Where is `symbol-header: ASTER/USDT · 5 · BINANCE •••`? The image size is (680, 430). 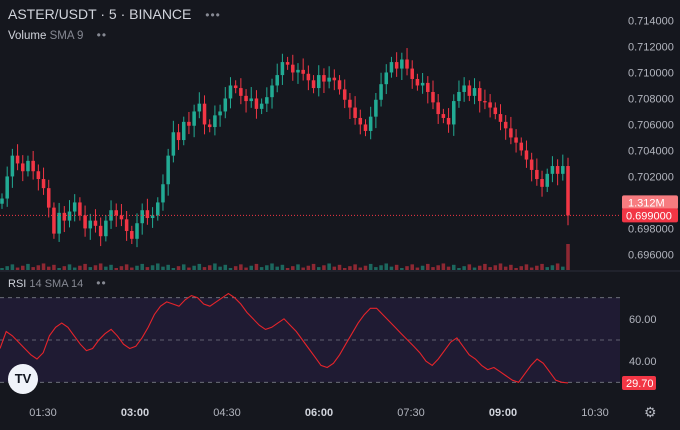 symbol-header: ASTER/USDT · 5 · BINANCE ••• is located at coordinates (114, 14).